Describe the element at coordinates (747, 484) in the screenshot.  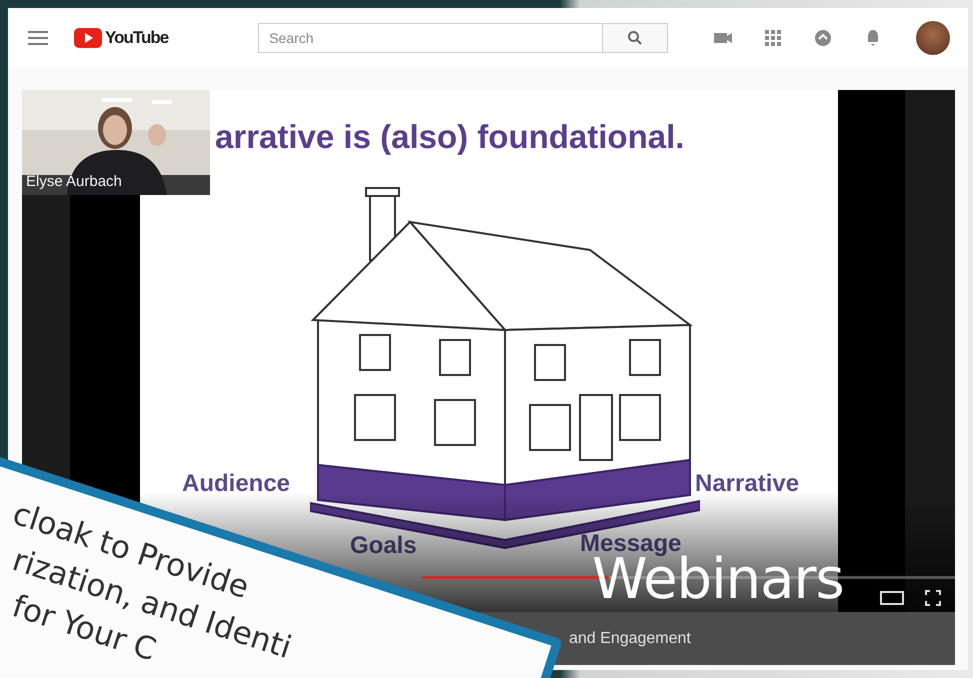
I see `slide-label: Narrative` at that location.